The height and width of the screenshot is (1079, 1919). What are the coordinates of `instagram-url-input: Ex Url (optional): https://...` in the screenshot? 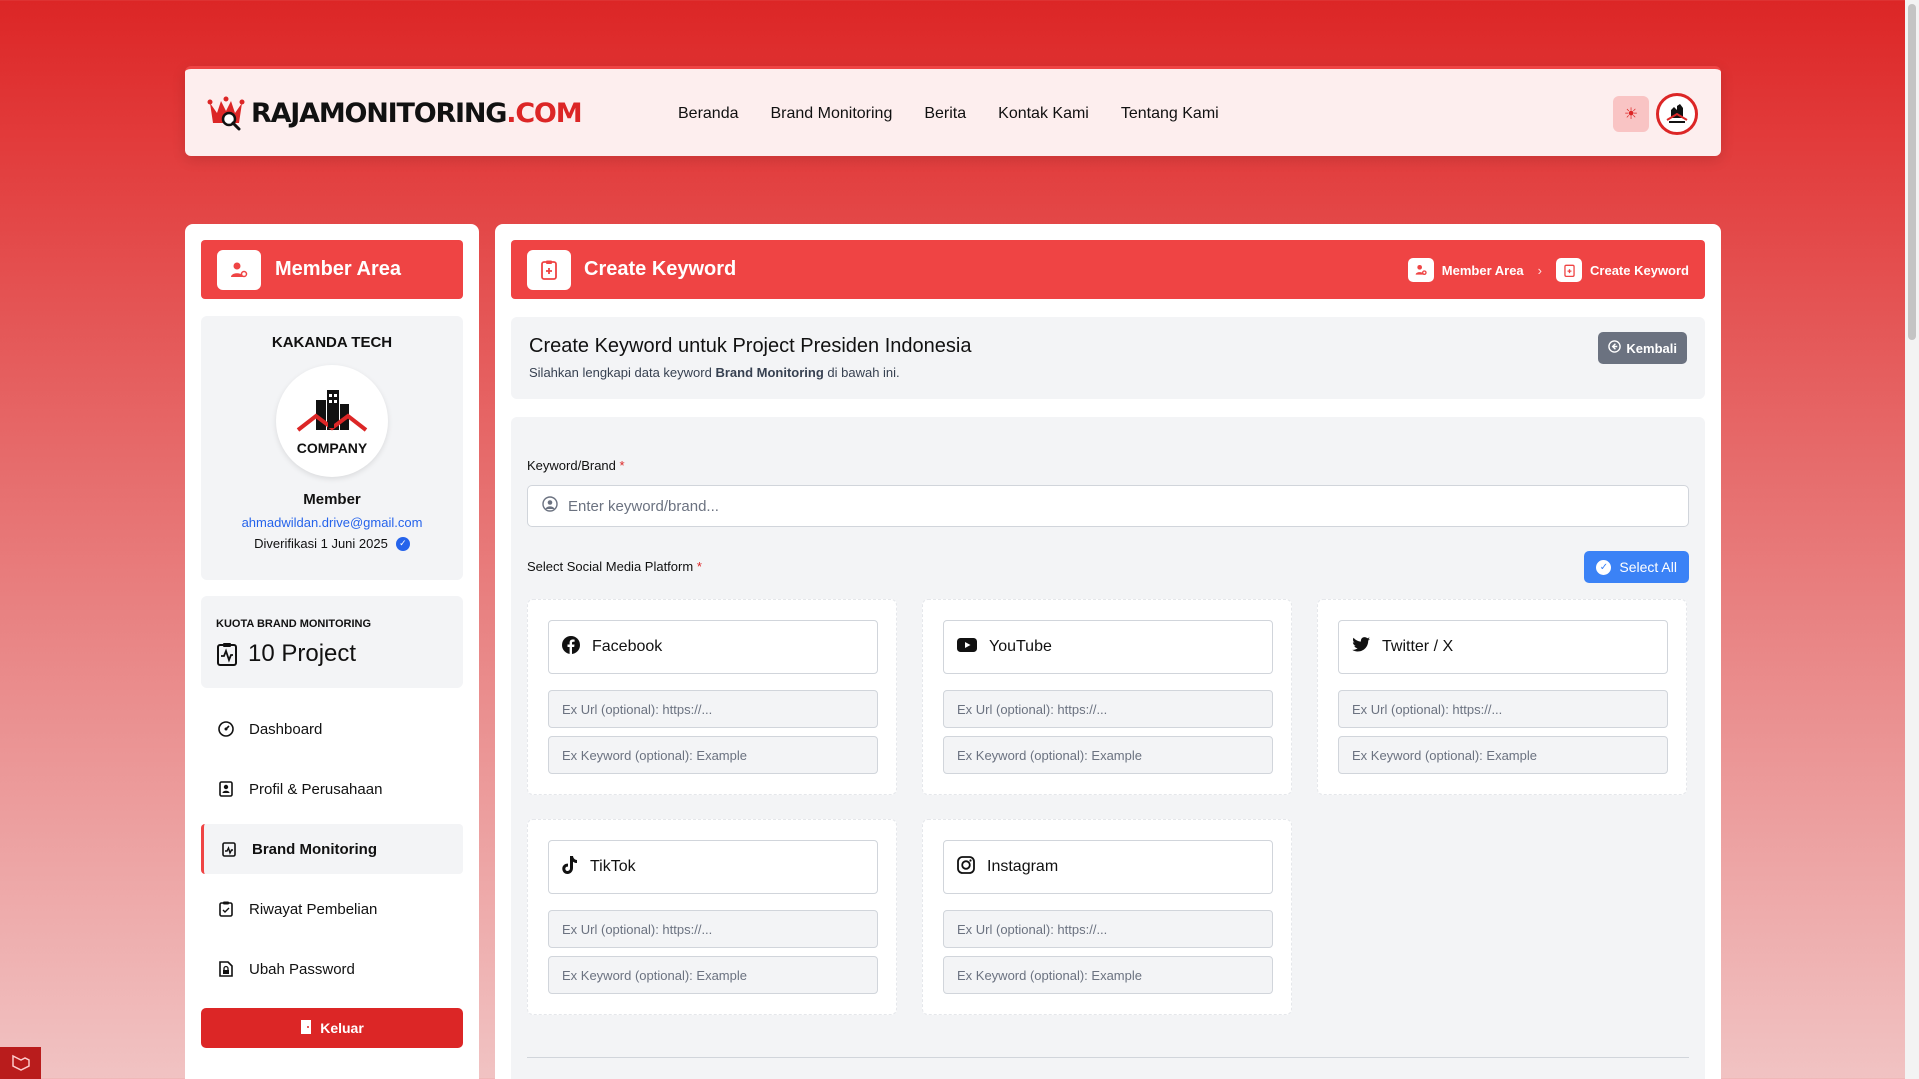 It's located at (1108, 929).